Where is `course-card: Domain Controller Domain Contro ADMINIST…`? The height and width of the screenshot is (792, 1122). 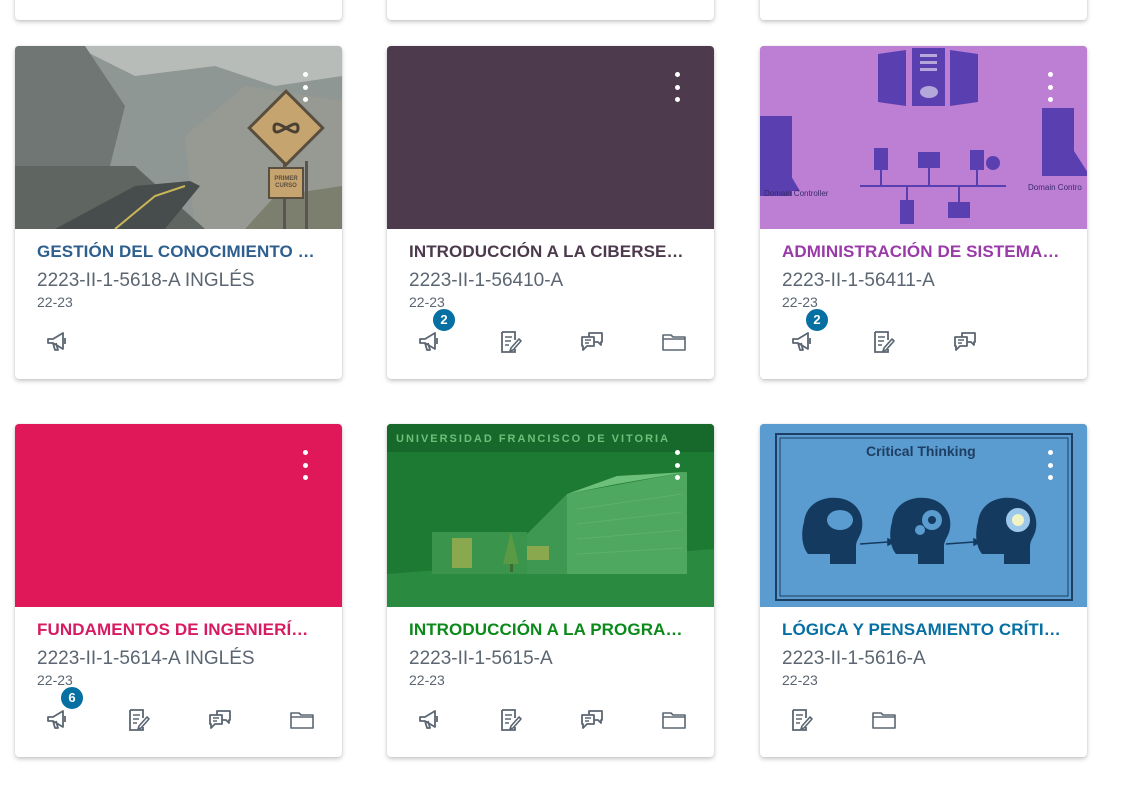 course-card: Domain Controller Domain Contro ADMINIST… is located at coordinates (923, 212).